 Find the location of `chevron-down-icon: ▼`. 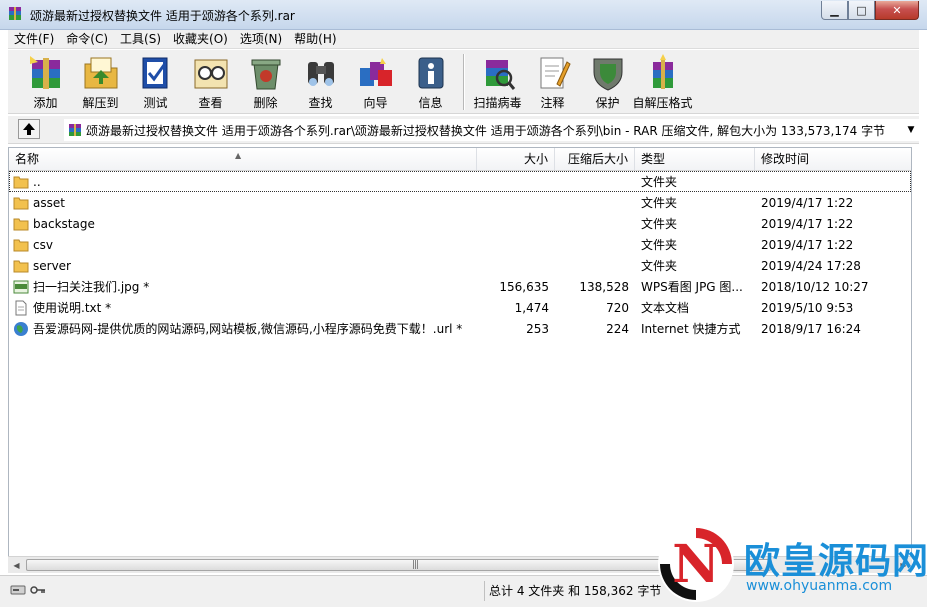

chevron-down-icon: ▼ is located at coordinates (911, 130).